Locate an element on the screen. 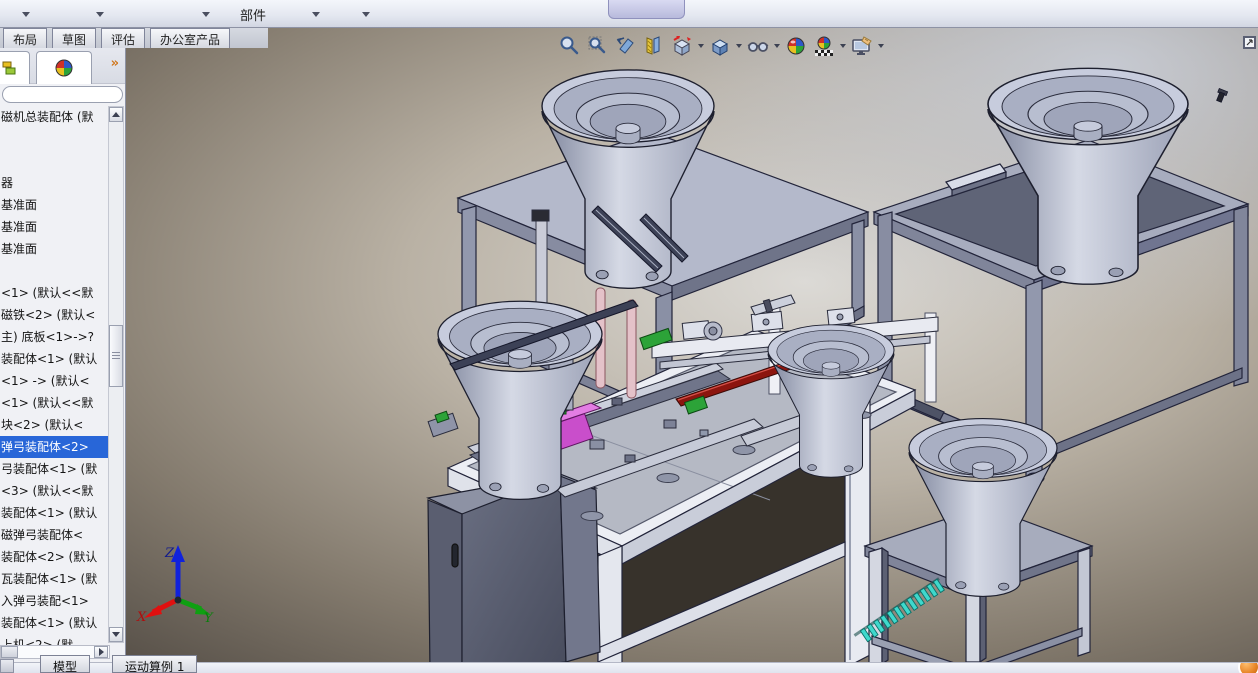 The image size is (1258, 673). view-orientation-dropdown is located at coordinates (700, 46).